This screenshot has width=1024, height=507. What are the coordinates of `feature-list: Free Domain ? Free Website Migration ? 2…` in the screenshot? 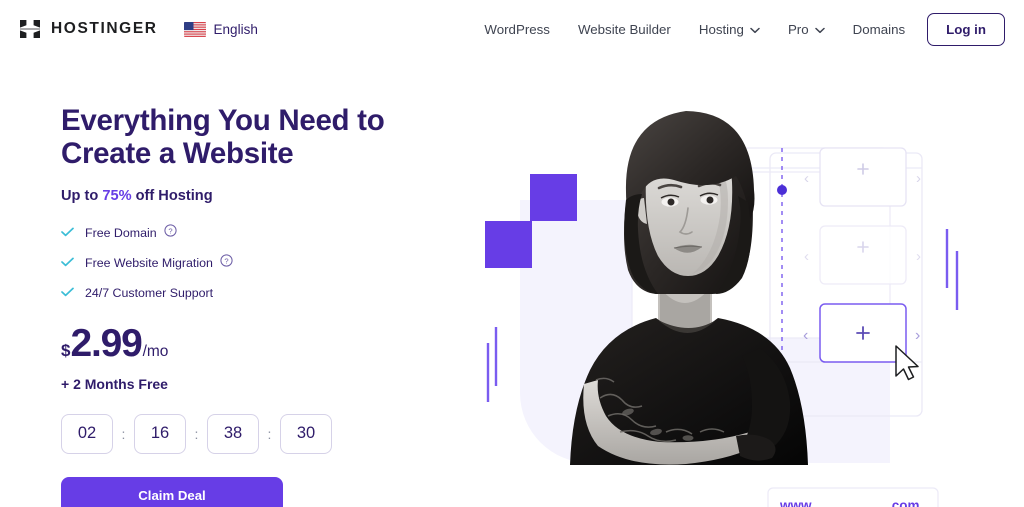 It's located at (261, 263).